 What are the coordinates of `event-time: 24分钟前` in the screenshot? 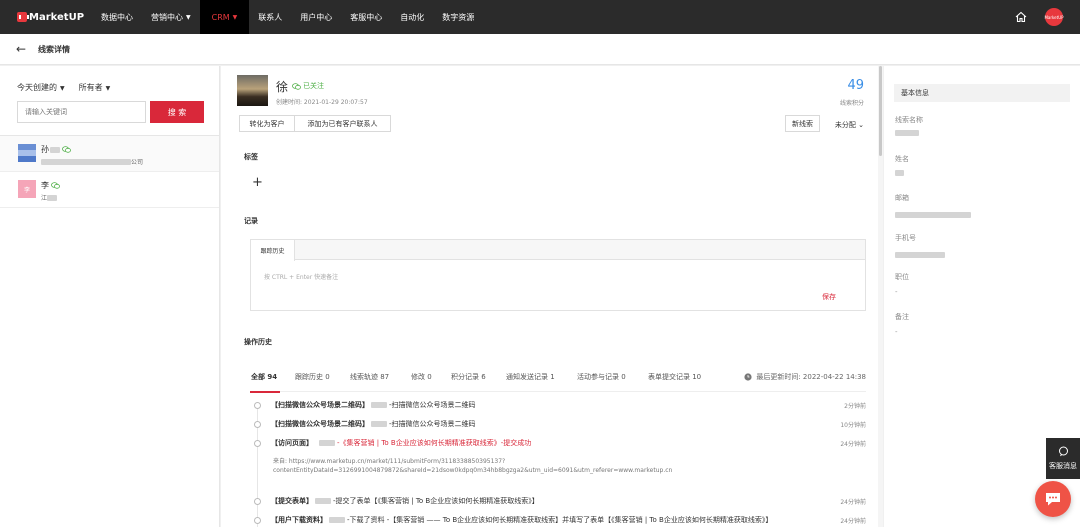 It's located at (853, 502).